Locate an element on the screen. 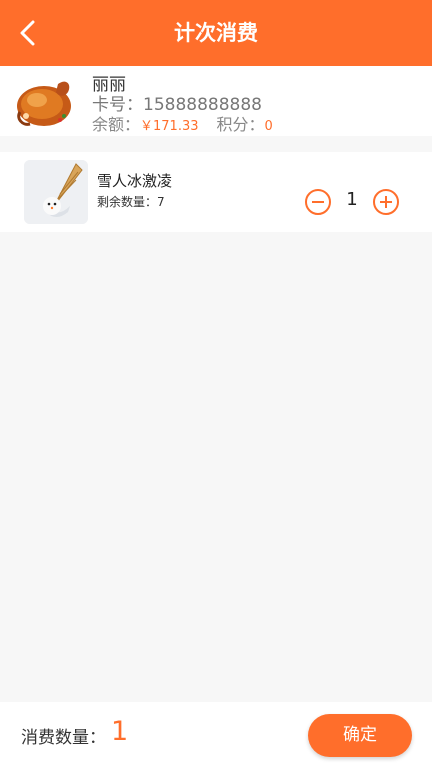 This screenshot has height=768, width=432. page-title: 计次消费 is located at coordinates (216, 33).